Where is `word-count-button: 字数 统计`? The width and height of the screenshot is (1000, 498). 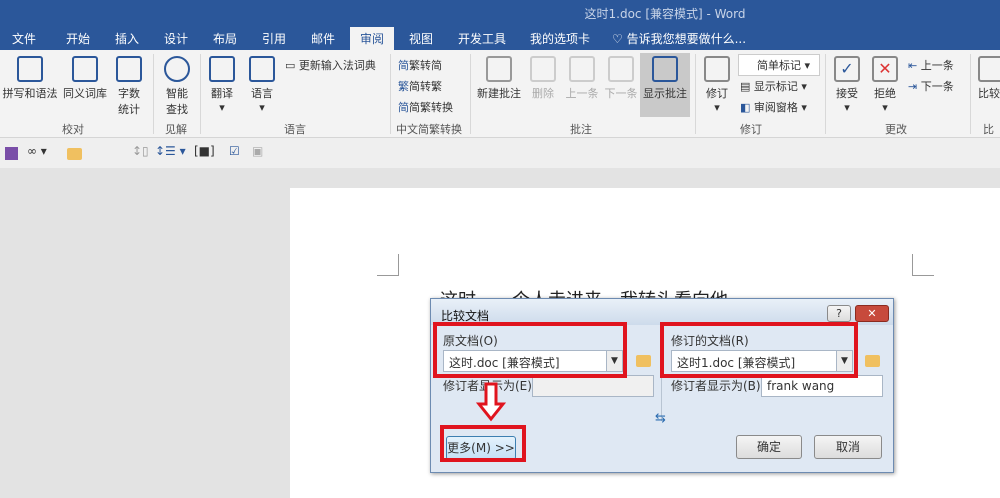 word-count-button: 字数 统计 is located at coordinates (129, 86).